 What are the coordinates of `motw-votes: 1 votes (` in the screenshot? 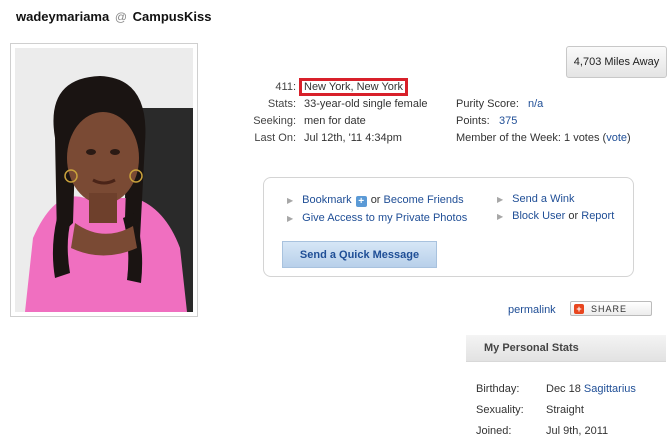 It's located at (585, 138).